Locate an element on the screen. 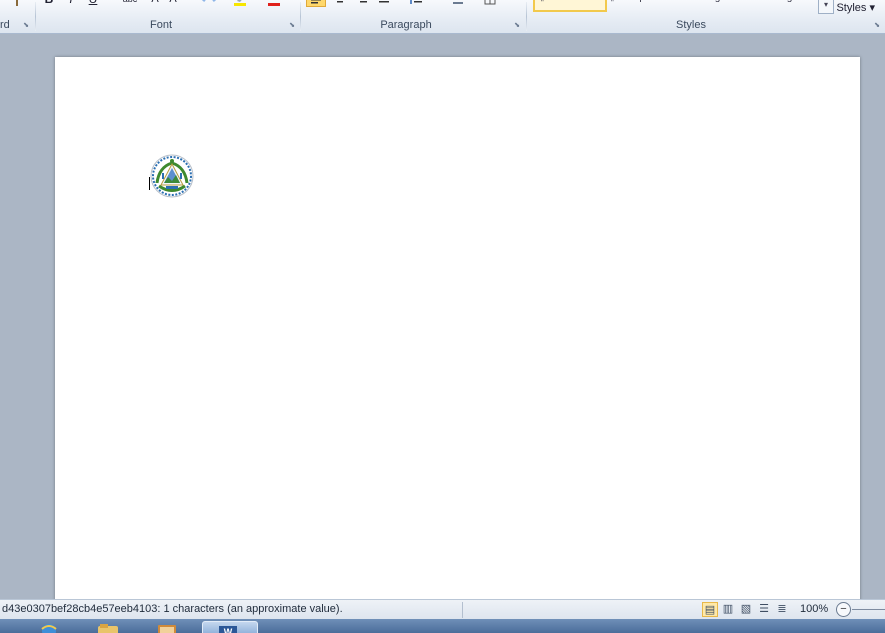  internet-explorer-icon is located at coordinates (47, 627).